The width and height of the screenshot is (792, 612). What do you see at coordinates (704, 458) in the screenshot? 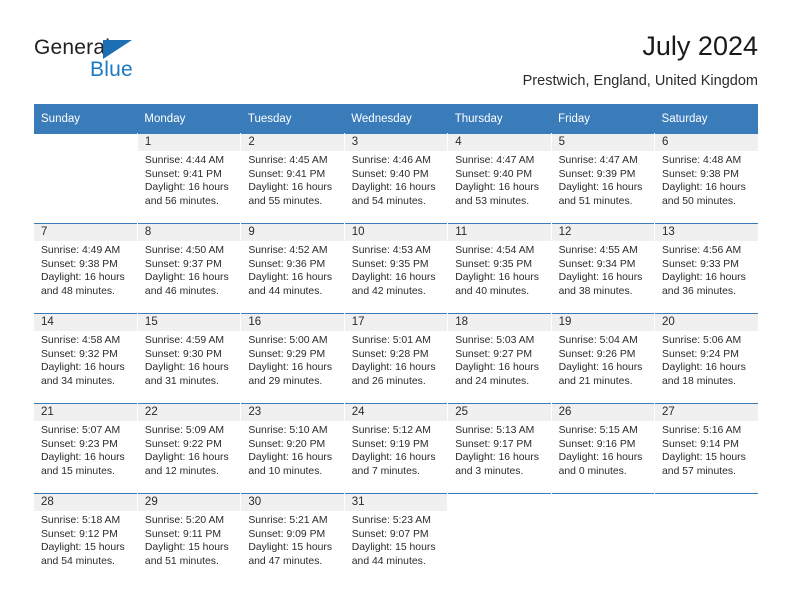
I see `daylight-text: Daylight: 15 hours` at bounding box center [704, 458].